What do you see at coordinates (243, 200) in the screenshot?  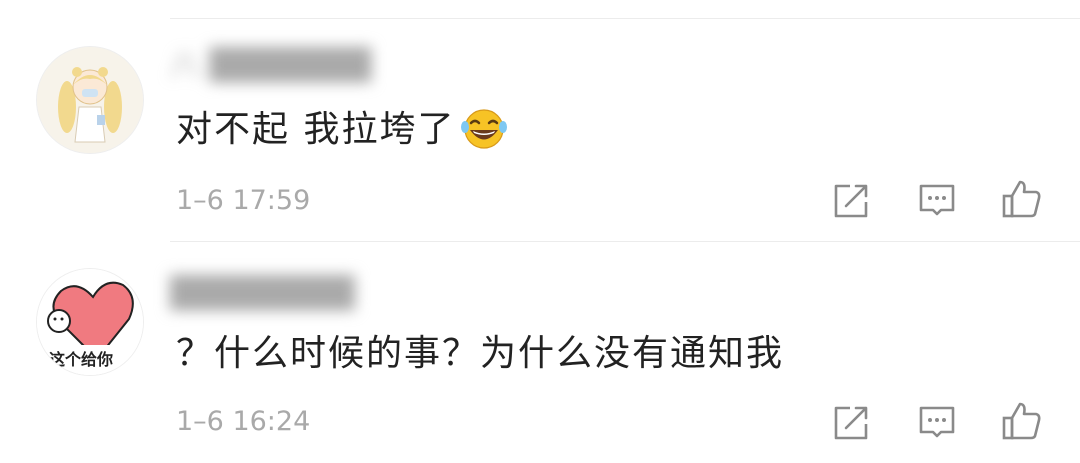 I see `comment-timestamp: 1–6 17:59` at bounding box center [243, 200].